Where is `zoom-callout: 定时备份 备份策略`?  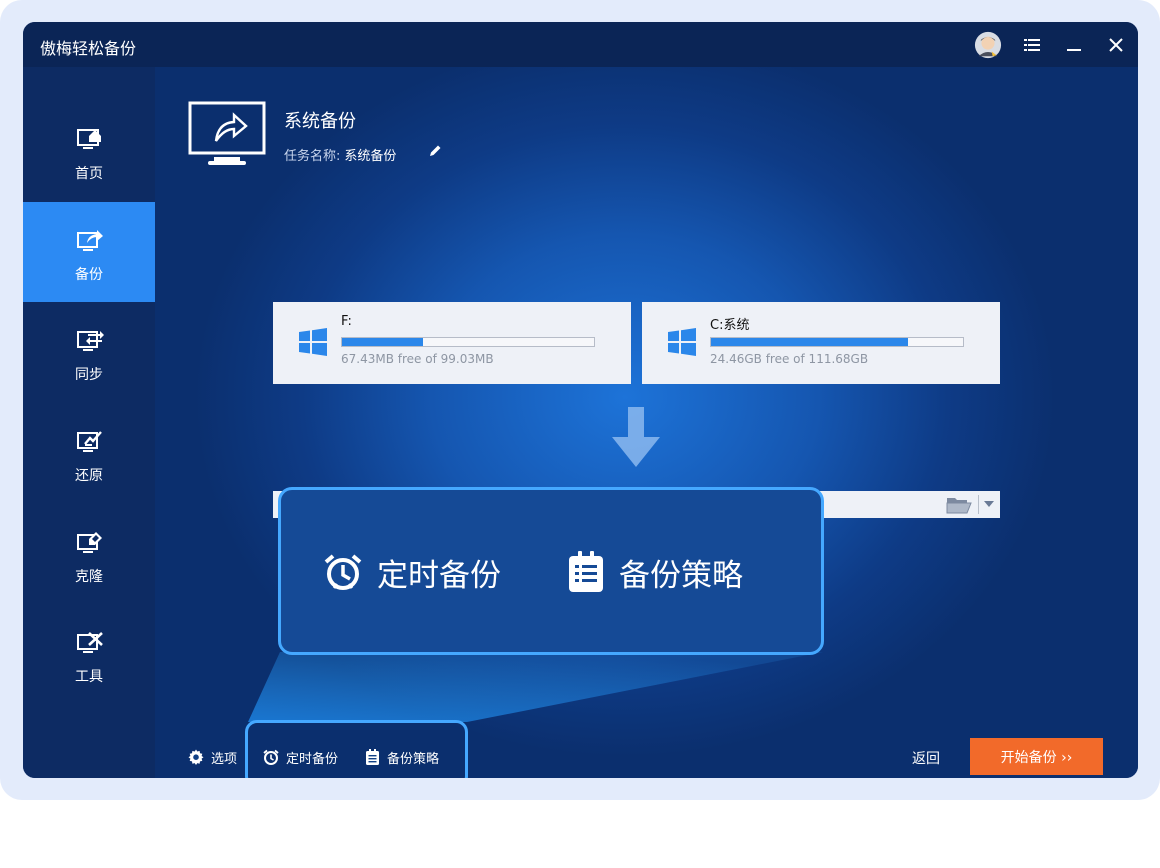 zoom-callout: 定时备份 备份策略 is located at coordinates (551, 571).